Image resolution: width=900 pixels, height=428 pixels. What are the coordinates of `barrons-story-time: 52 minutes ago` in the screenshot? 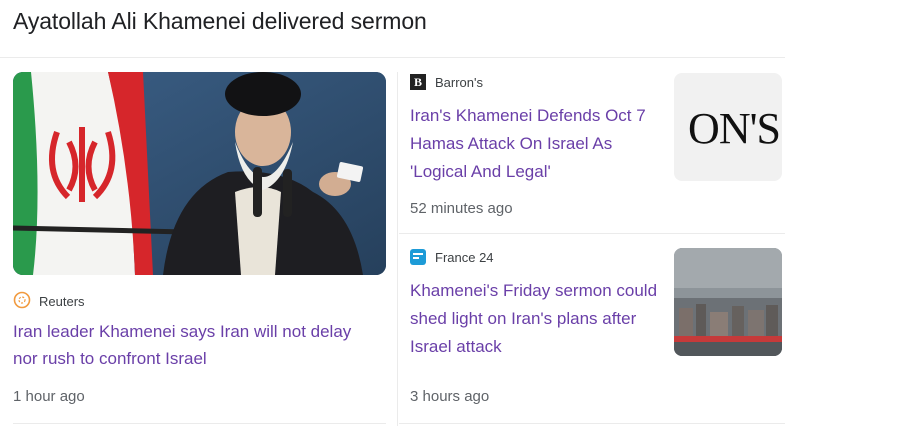 It's located at (461, 208).